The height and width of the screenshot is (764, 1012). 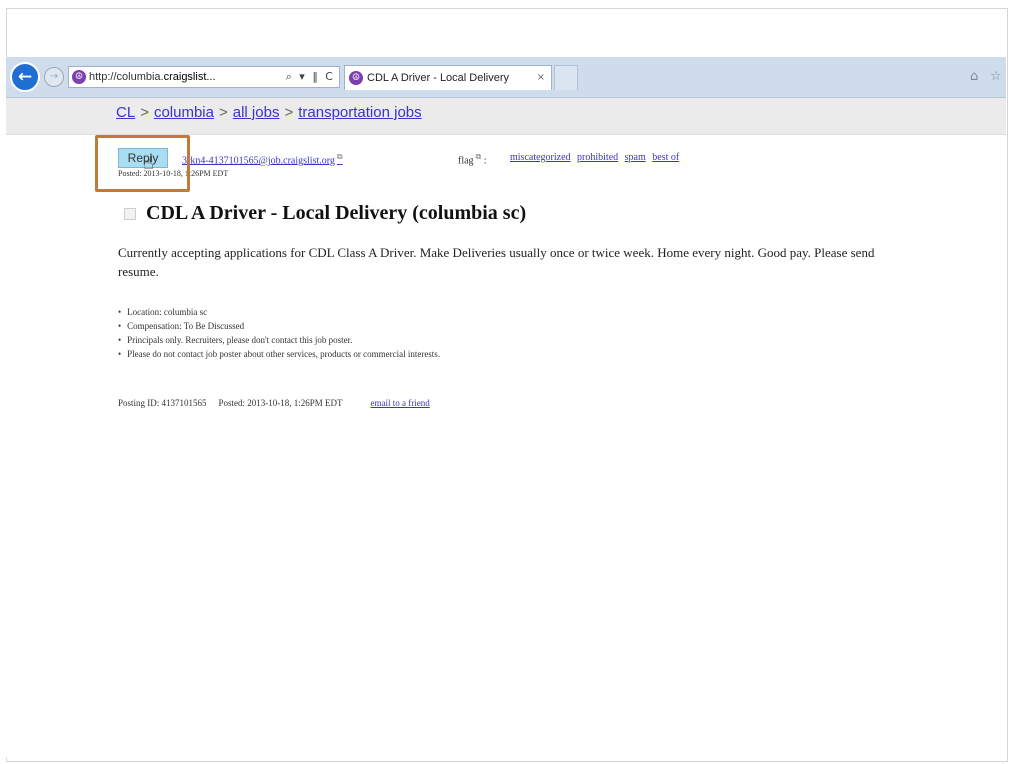 I want to click on forward-button: →, so click(x=54, y=77).